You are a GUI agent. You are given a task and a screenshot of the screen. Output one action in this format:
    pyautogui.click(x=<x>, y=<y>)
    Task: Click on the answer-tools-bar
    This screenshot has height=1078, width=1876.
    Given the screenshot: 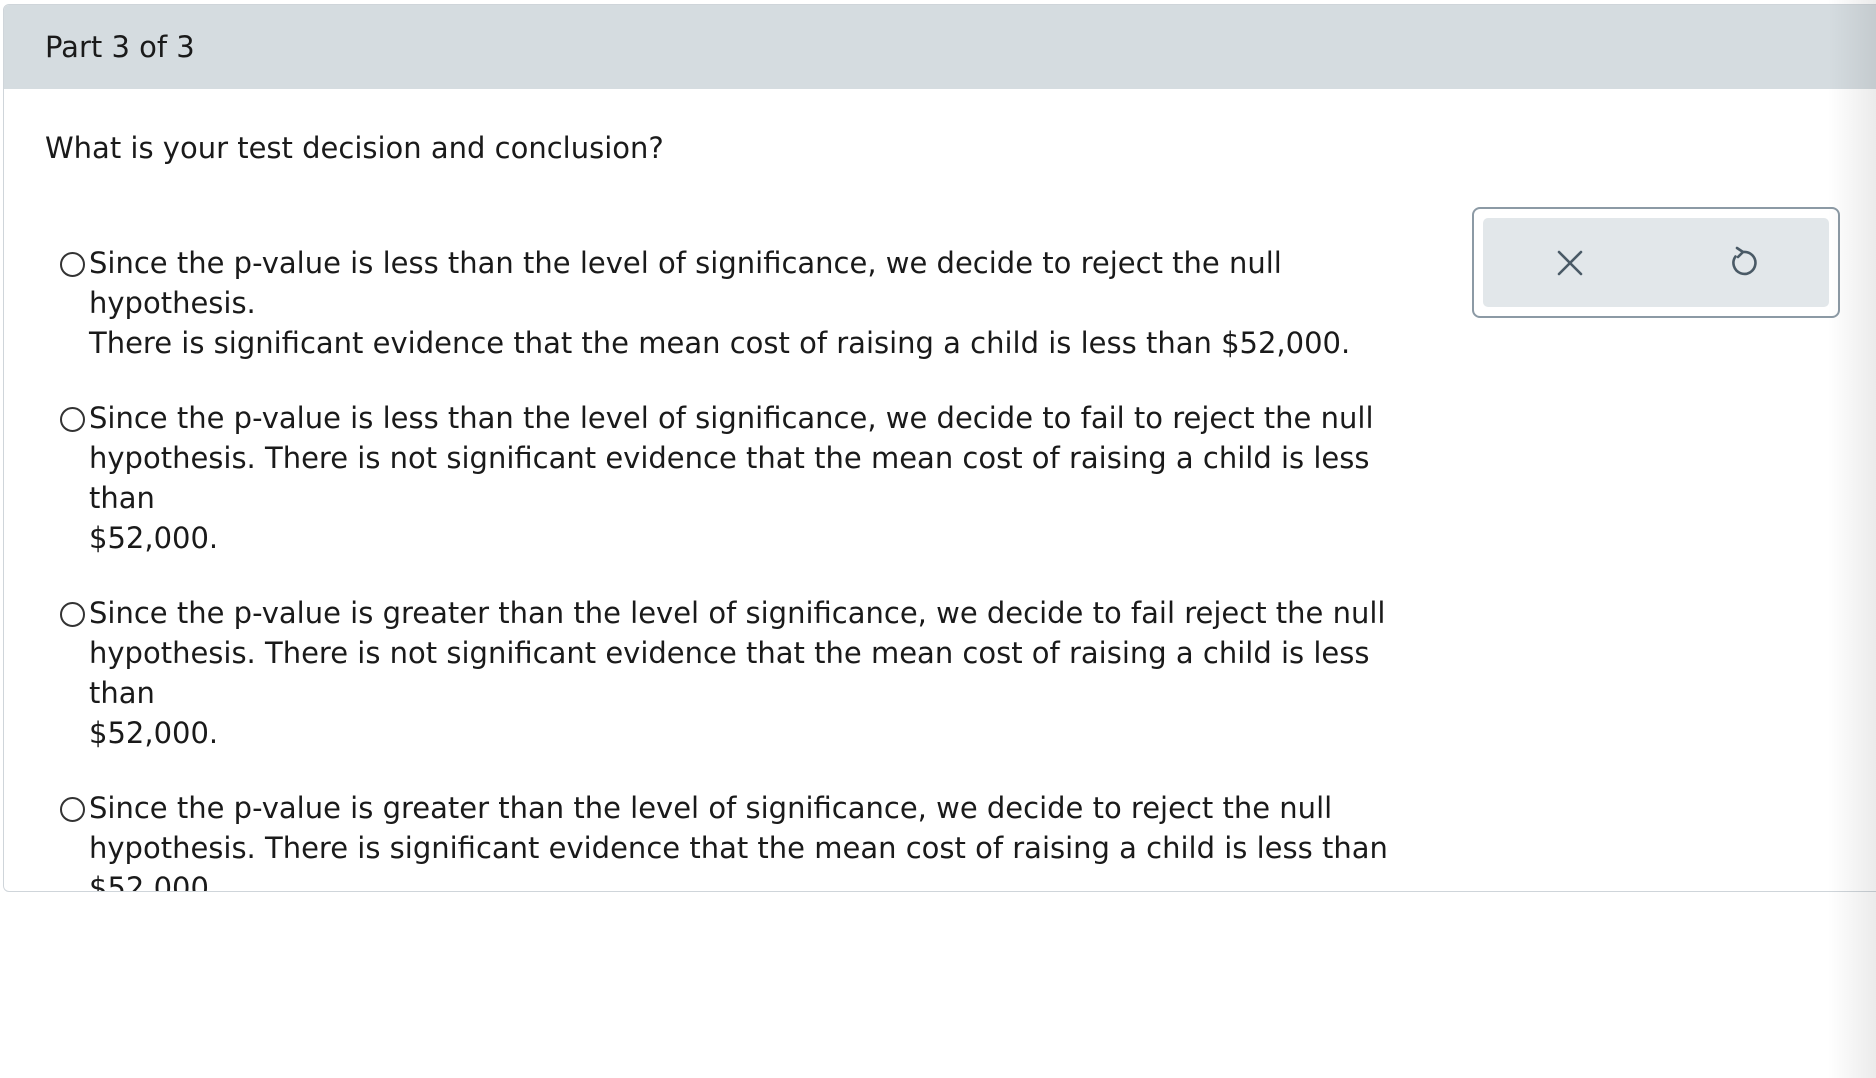 What is the action you would take?
    pyautogui.click(x=1656, y=262)
    